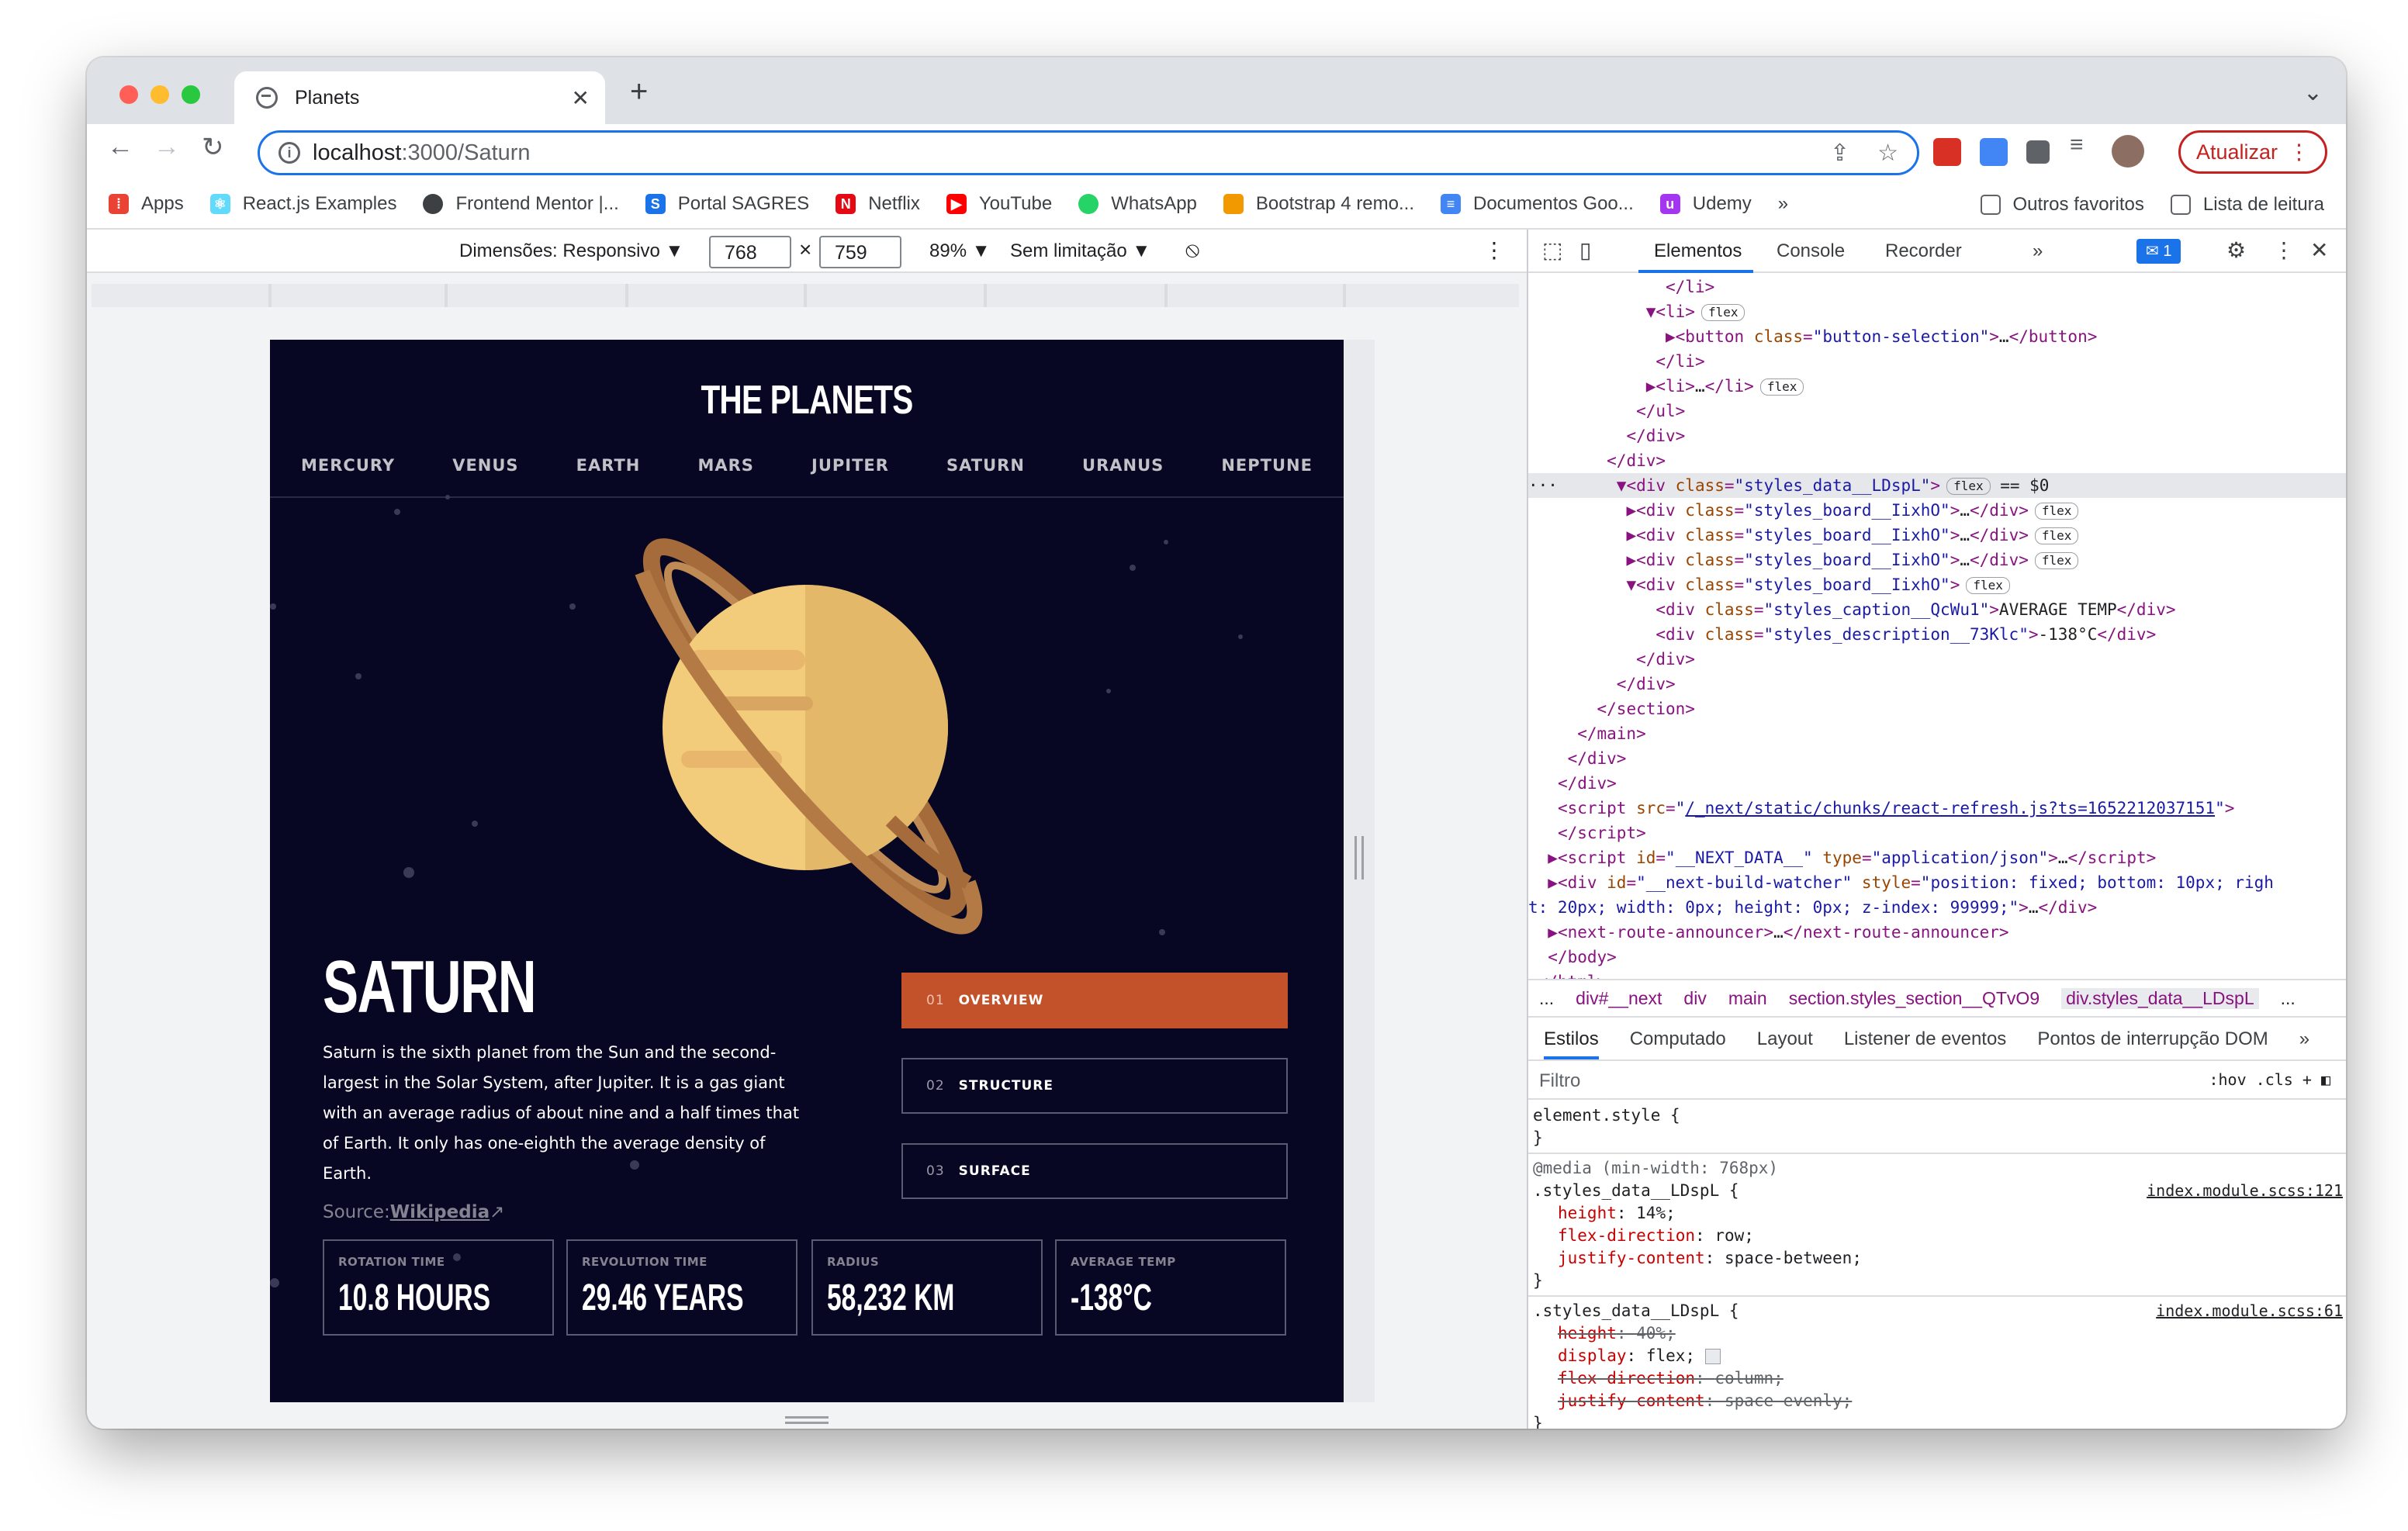  What do you see at coordinates (1694, 998) in the screenshot?
I see `breadcrumb-div: div` at bounding box center [1694, 998].